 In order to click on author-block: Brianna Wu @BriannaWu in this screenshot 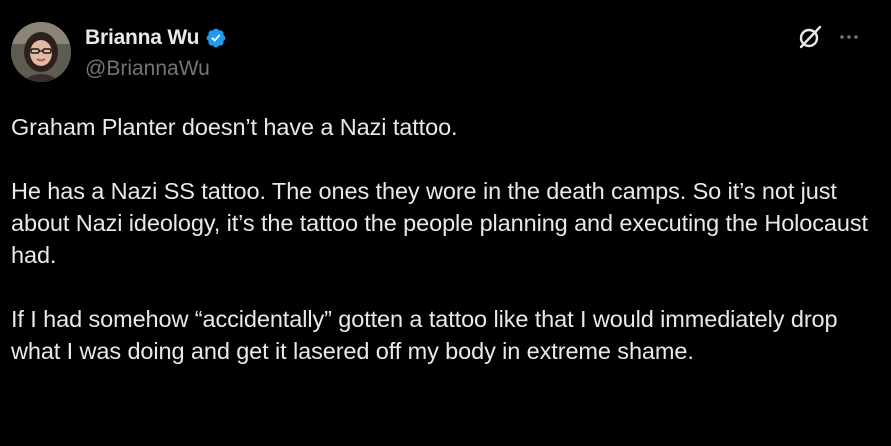, I will do `click(156, 53)`.